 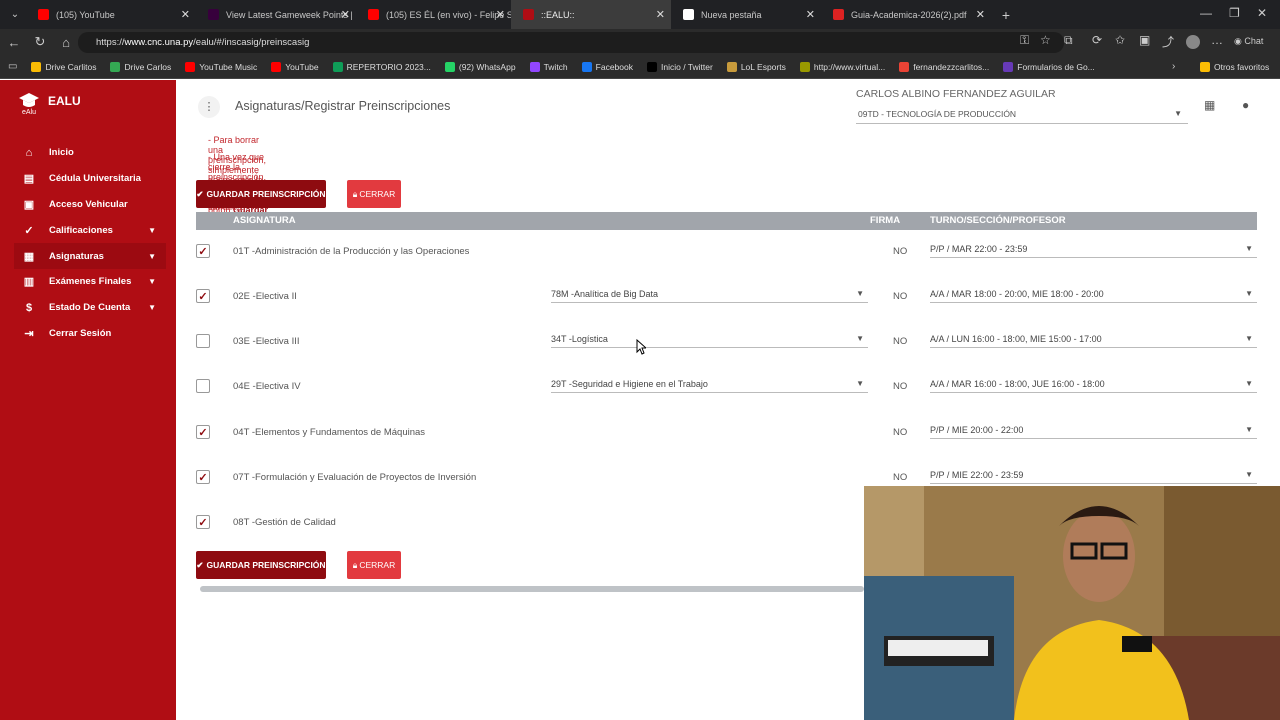 I want to click on sidebar-item-5: ▥ Exámenes Finales ▼, so click(x=90, y=282).